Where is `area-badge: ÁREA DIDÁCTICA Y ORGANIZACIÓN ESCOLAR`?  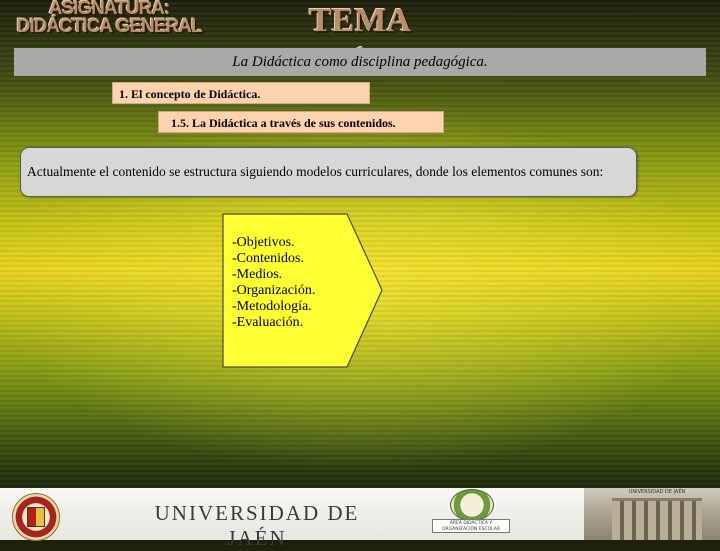
area-badge: ÁREA DIDÁCTICA Y ORGANIZACIÓN ESCOLAR is located at coordinates (472, 513).